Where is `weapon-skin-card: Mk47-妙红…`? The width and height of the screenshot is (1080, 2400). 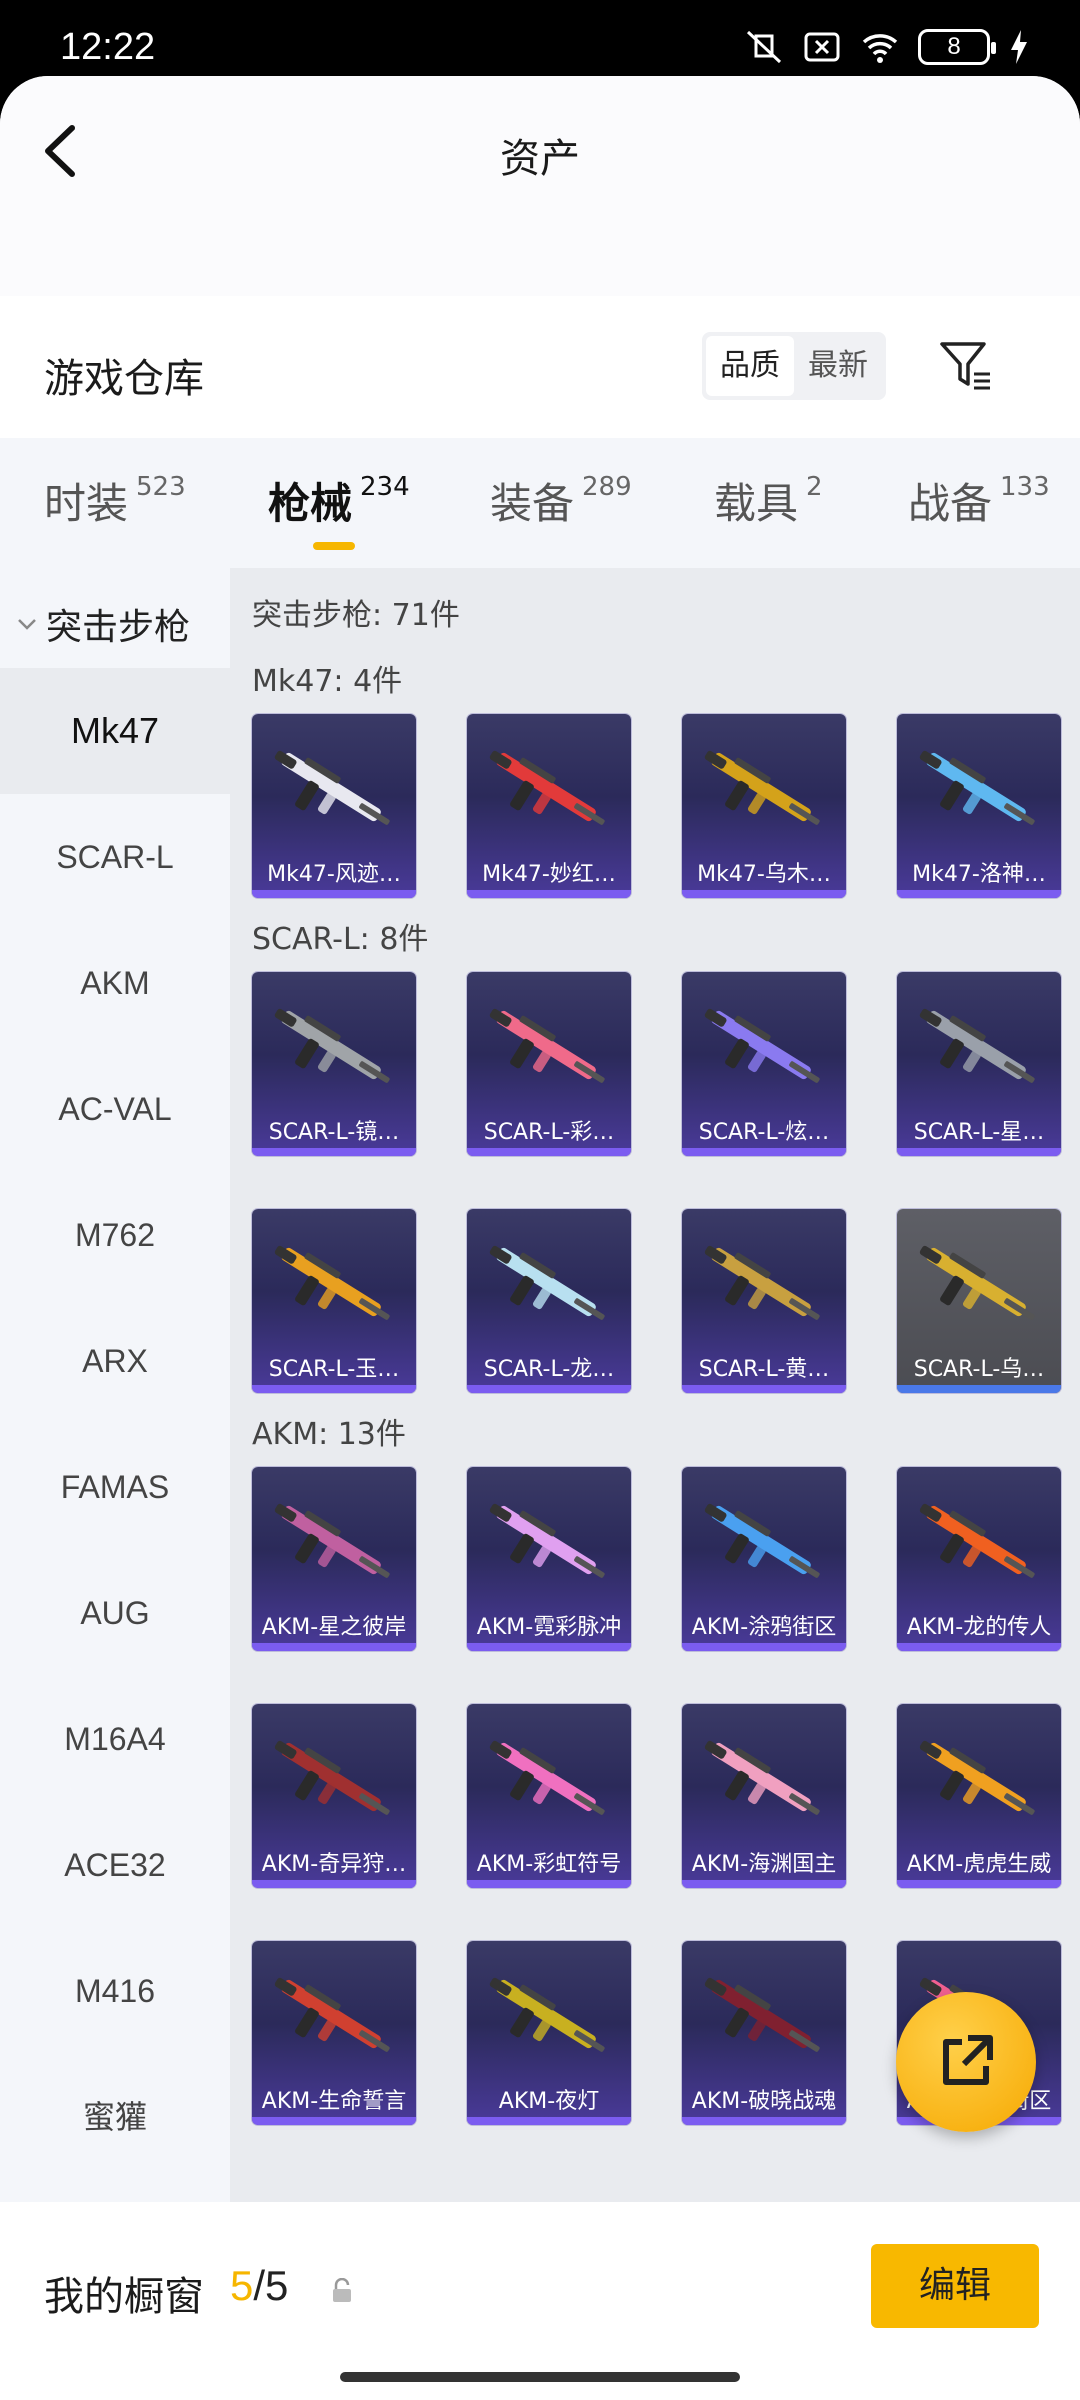
weapon-skin-card: Mk47-妙红… is located at coordinates (549, 806).